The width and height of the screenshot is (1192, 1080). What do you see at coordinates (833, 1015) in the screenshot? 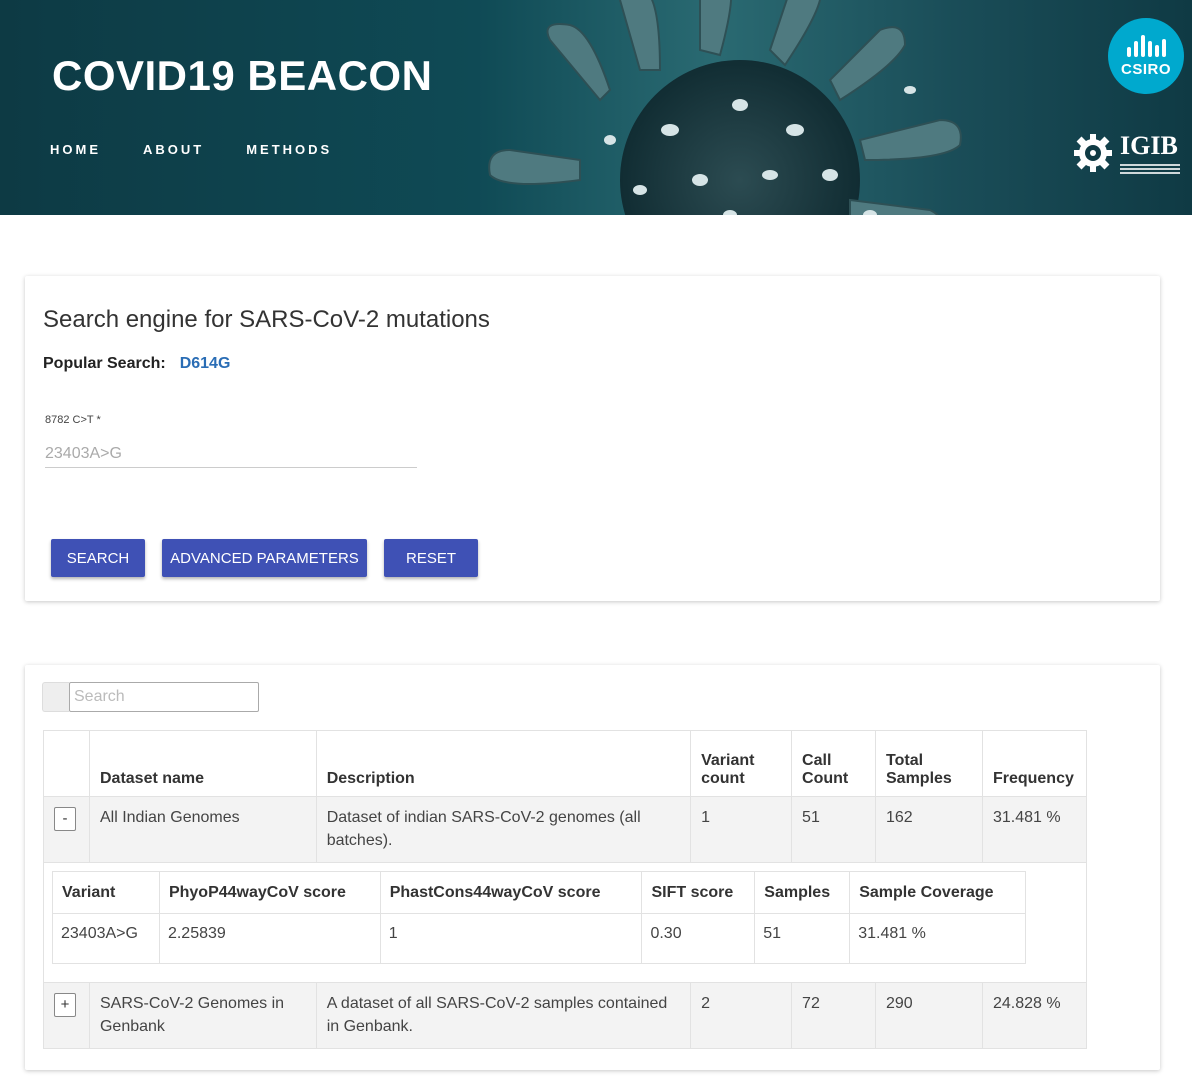
I see `cell-call-count: 72` at bounding box center [833, 1015].